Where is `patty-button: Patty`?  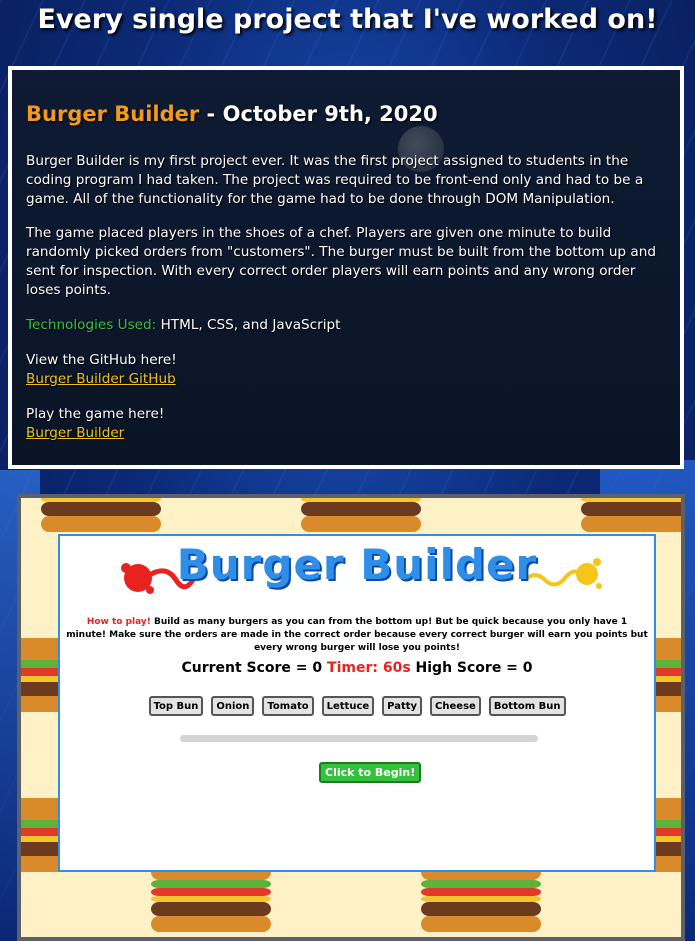
patty-button: Patty is located at coordinates (402, 706).